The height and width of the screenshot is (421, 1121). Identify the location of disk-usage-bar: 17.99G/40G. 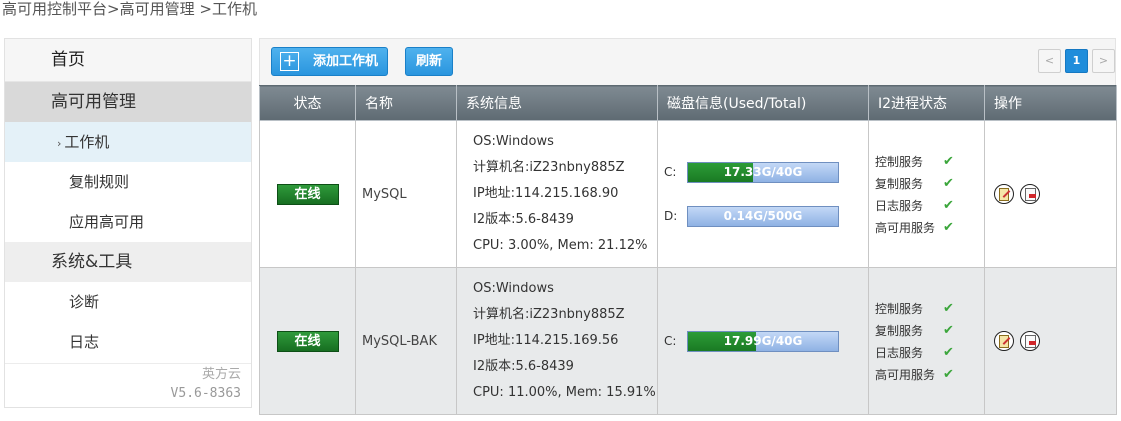
(763, 341).